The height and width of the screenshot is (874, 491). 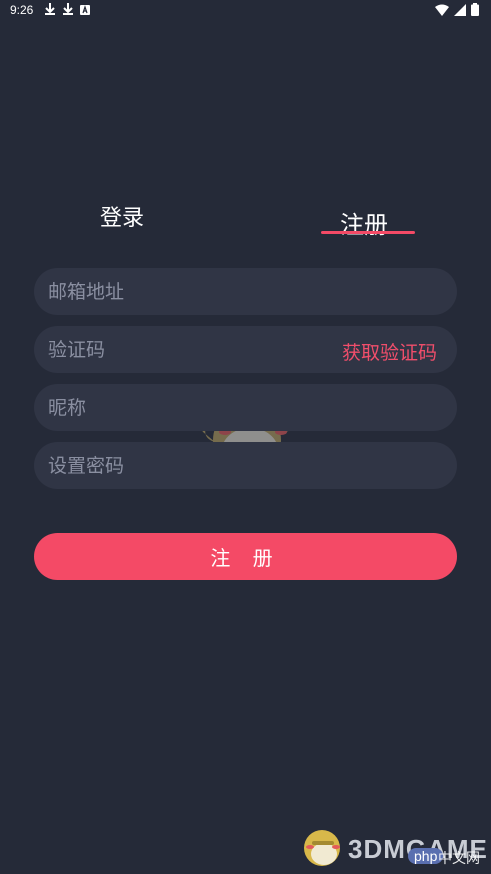 I want to click on password-input, so click(x=188, y=465).